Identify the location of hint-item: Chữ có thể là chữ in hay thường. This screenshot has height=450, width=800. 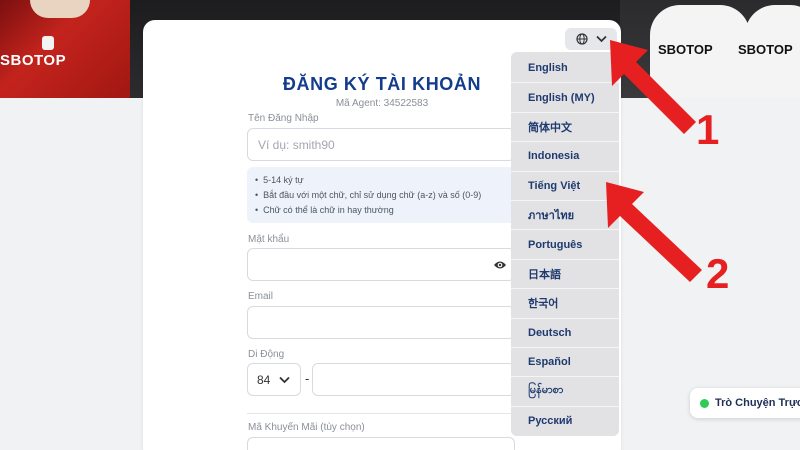
(381, 210).